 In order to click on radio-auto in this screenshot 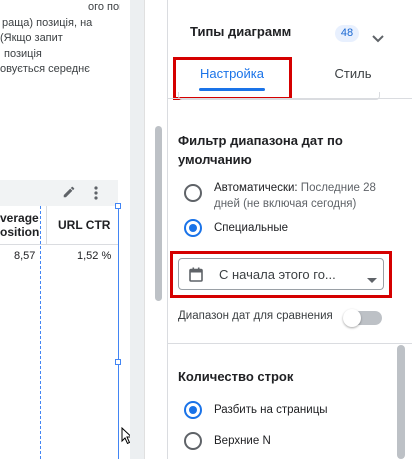, I will do `click(193, 193)`.